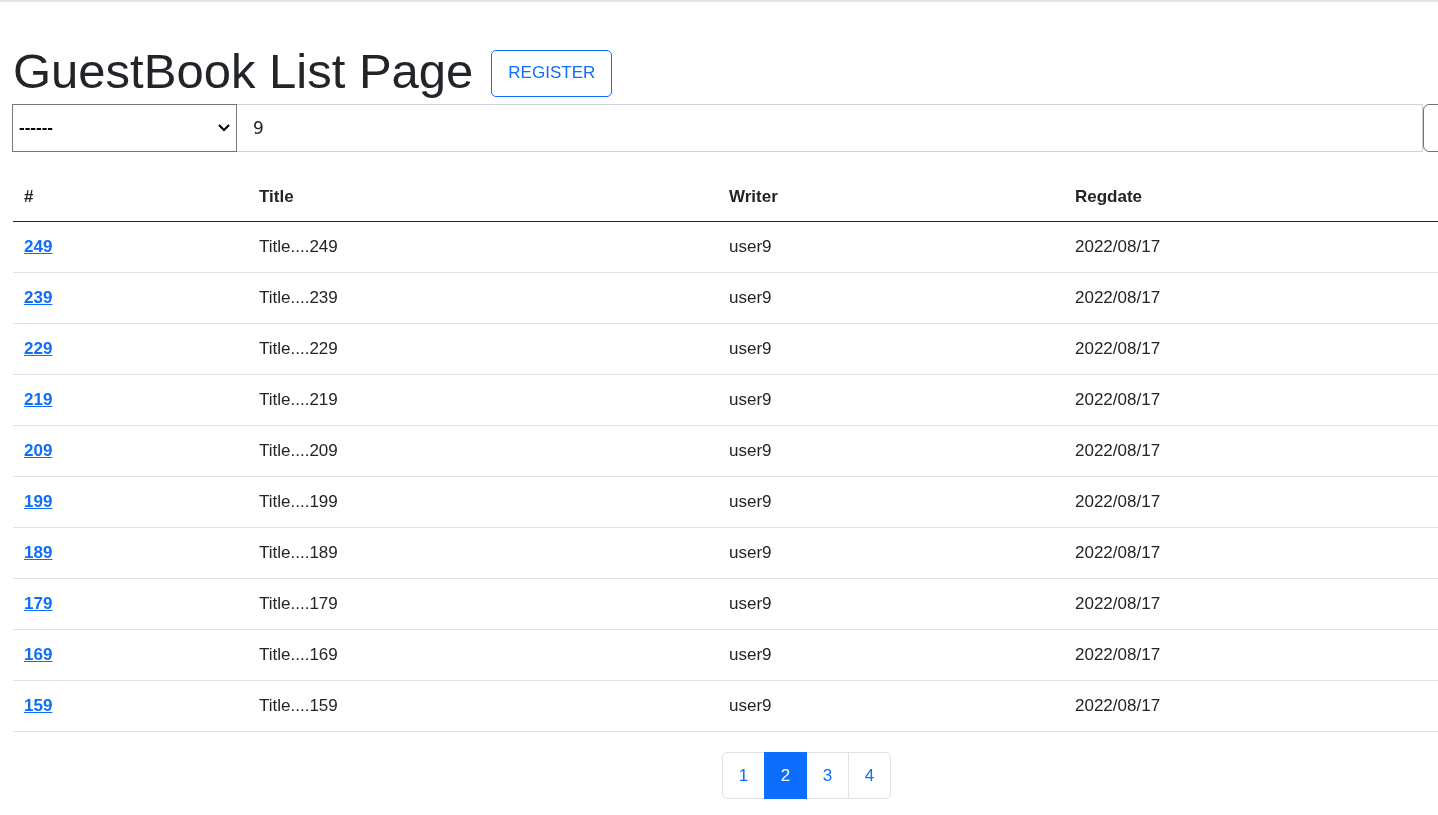  I want to click on entry-number-link: 199, so click(38, 501).